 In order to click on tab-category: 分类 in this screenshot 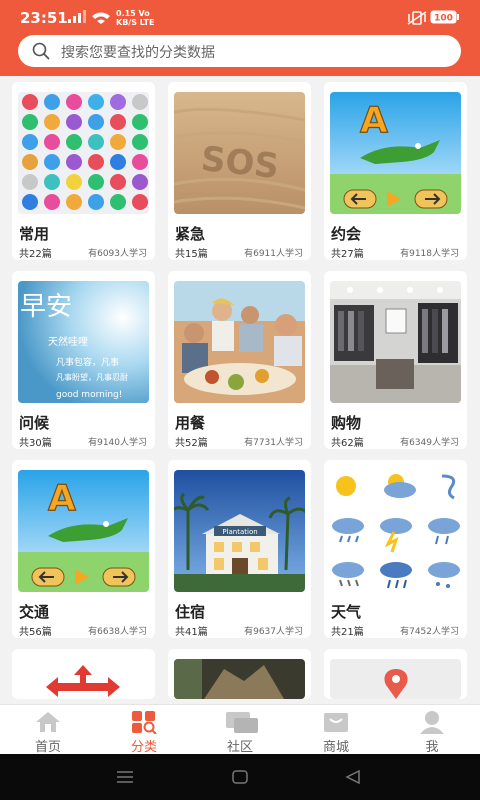, I will do `click(144, 730)`.